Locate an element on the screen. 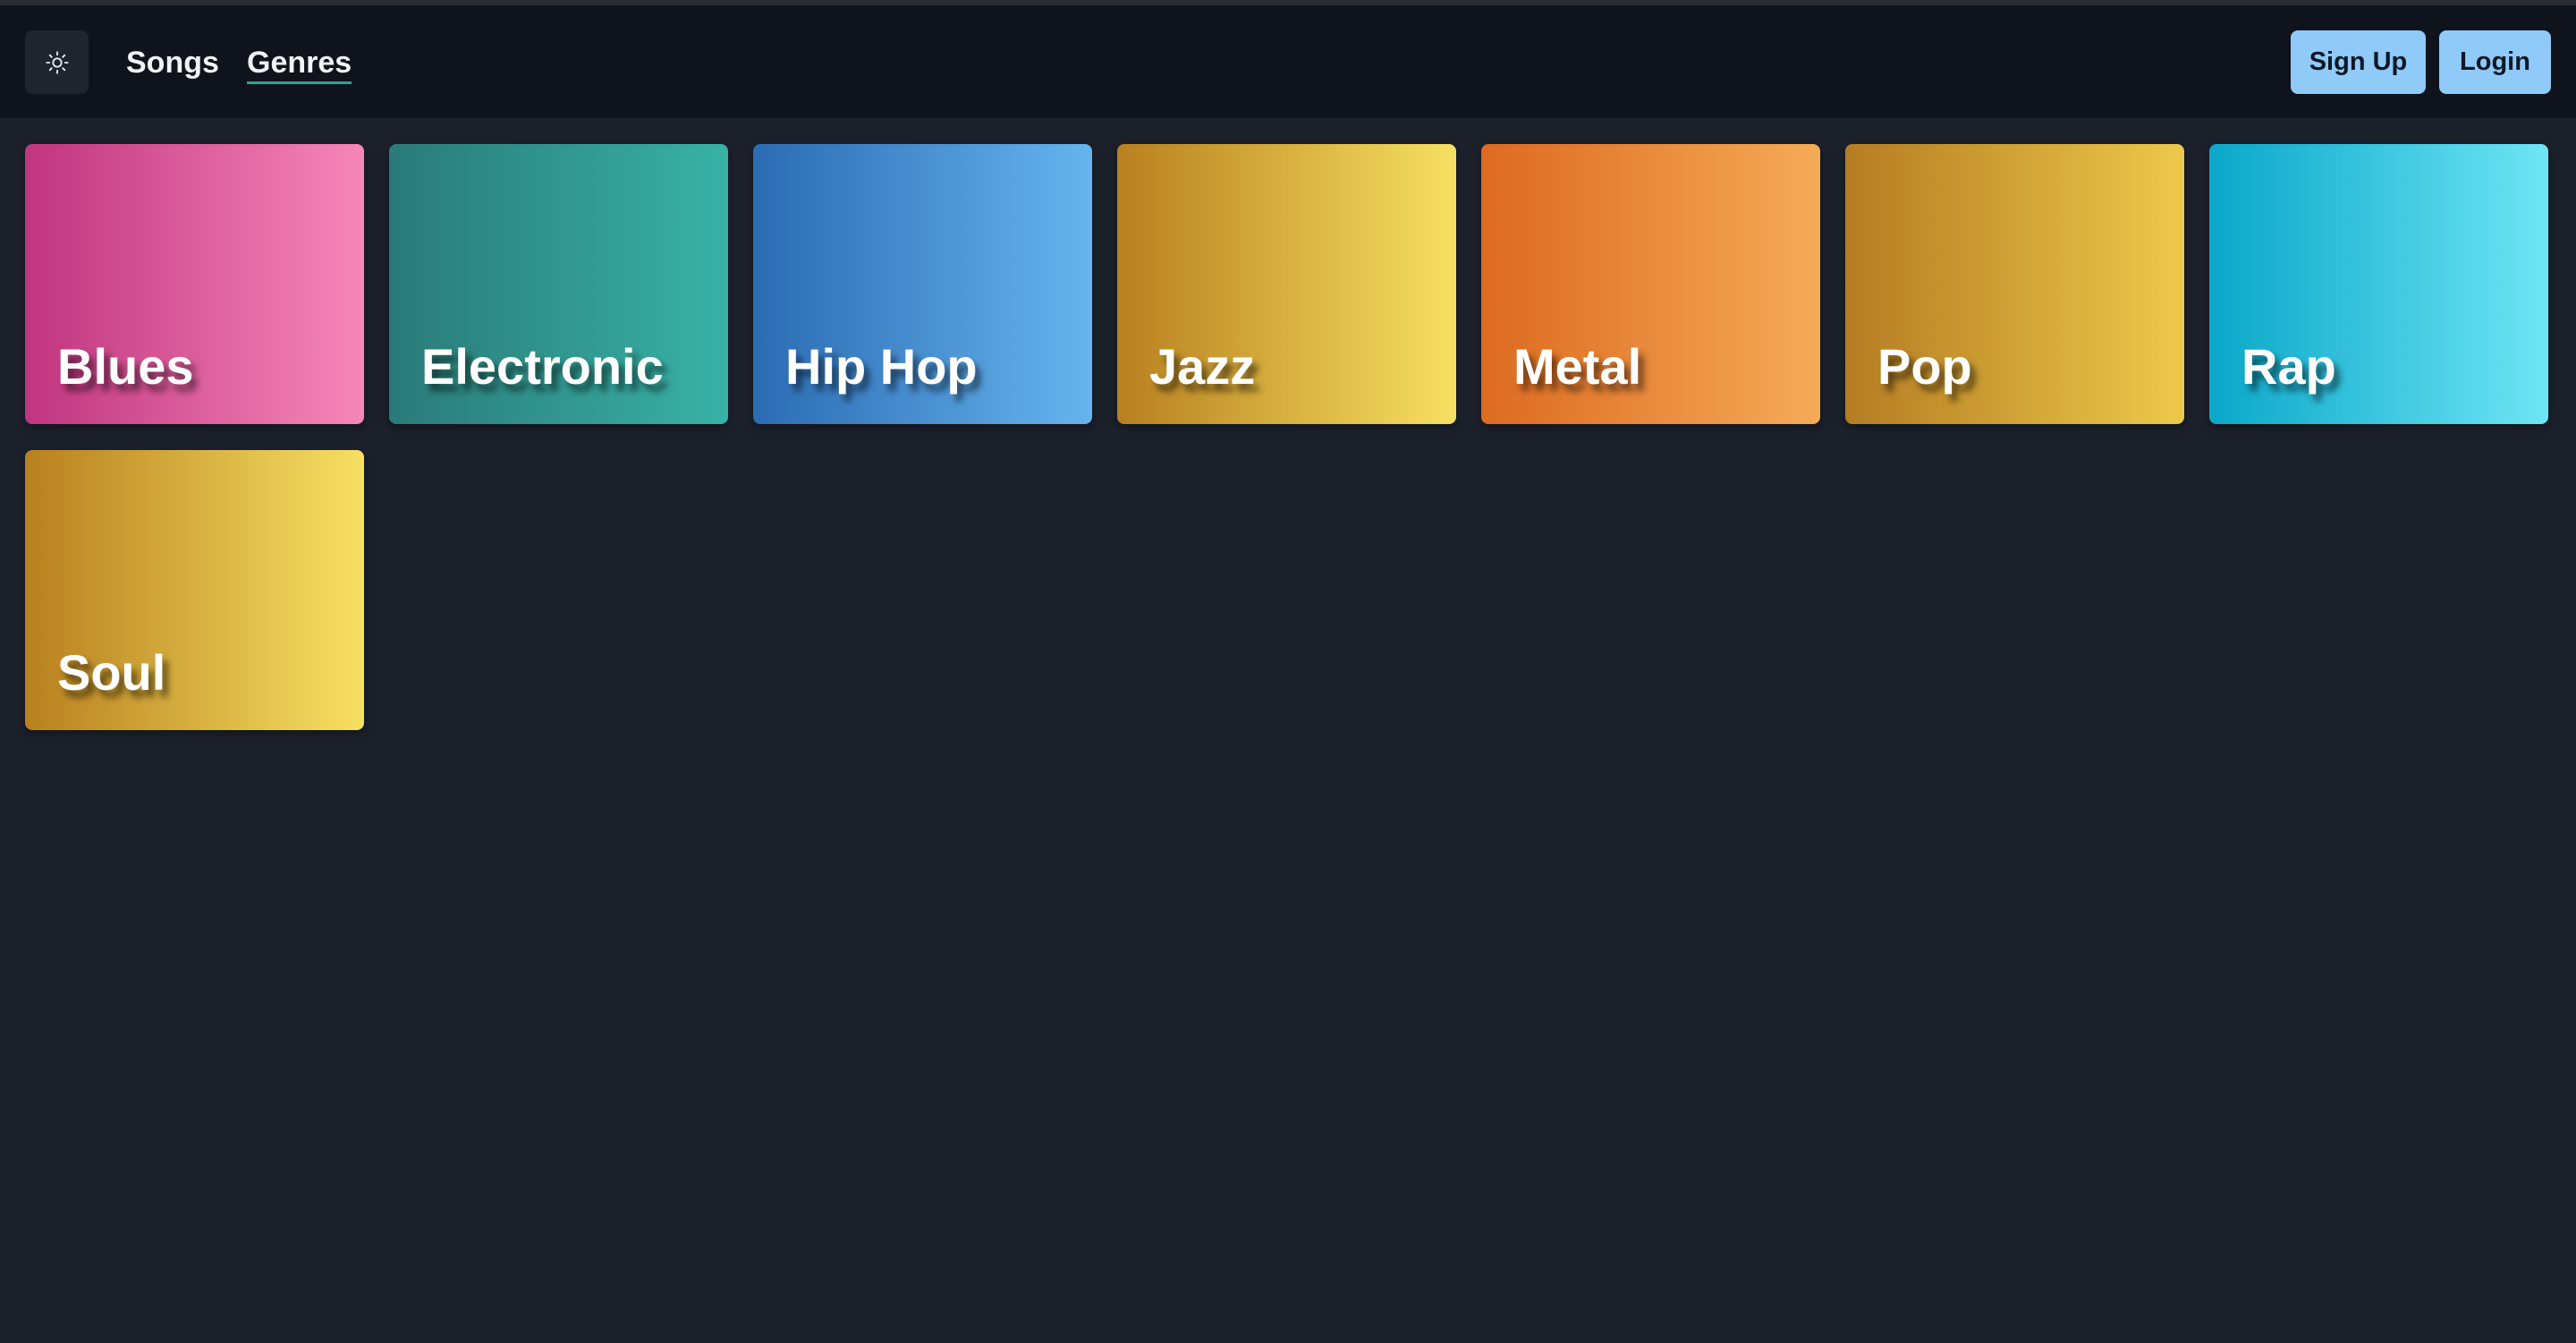  genre-card-electronic: Electronic is located at coordinates (558, 284).